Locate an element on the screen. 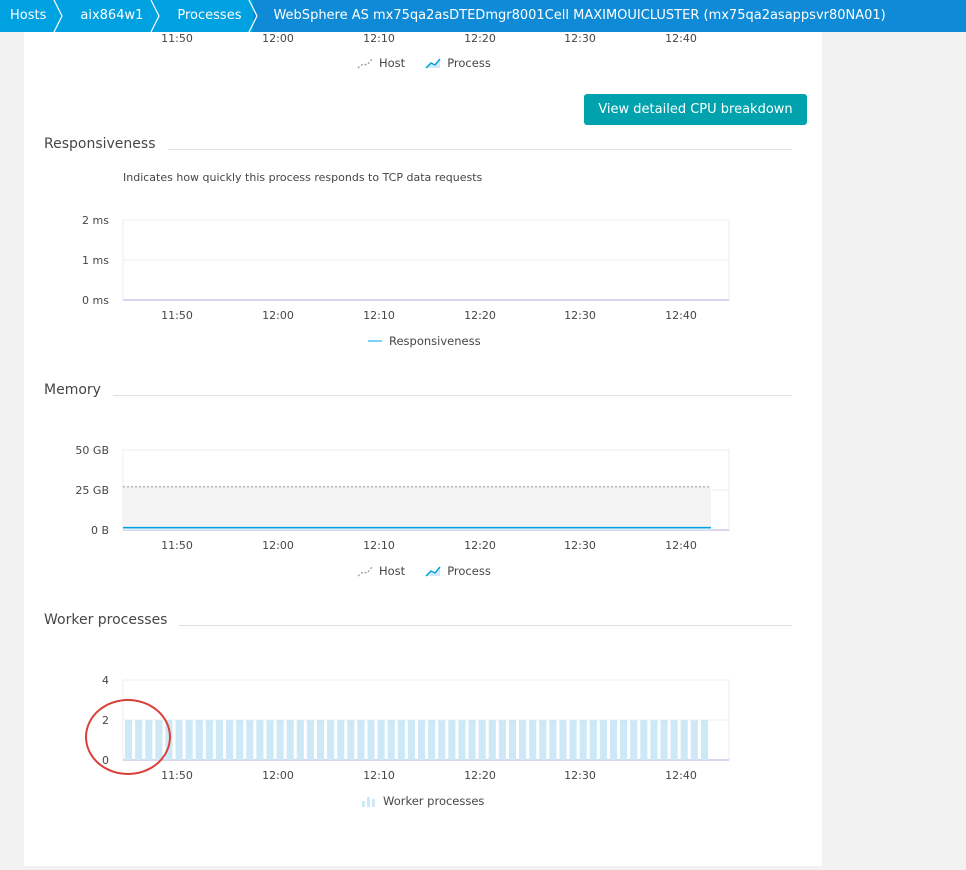 The image size is (966, 870). breadcrumb-label: Processes is located at coordinates (209, 15).